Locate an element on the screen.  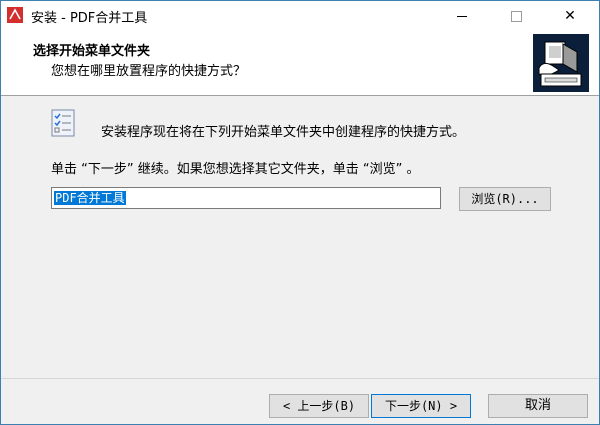
next-button: 下一步(N) > is located at coordinates (421, 406).